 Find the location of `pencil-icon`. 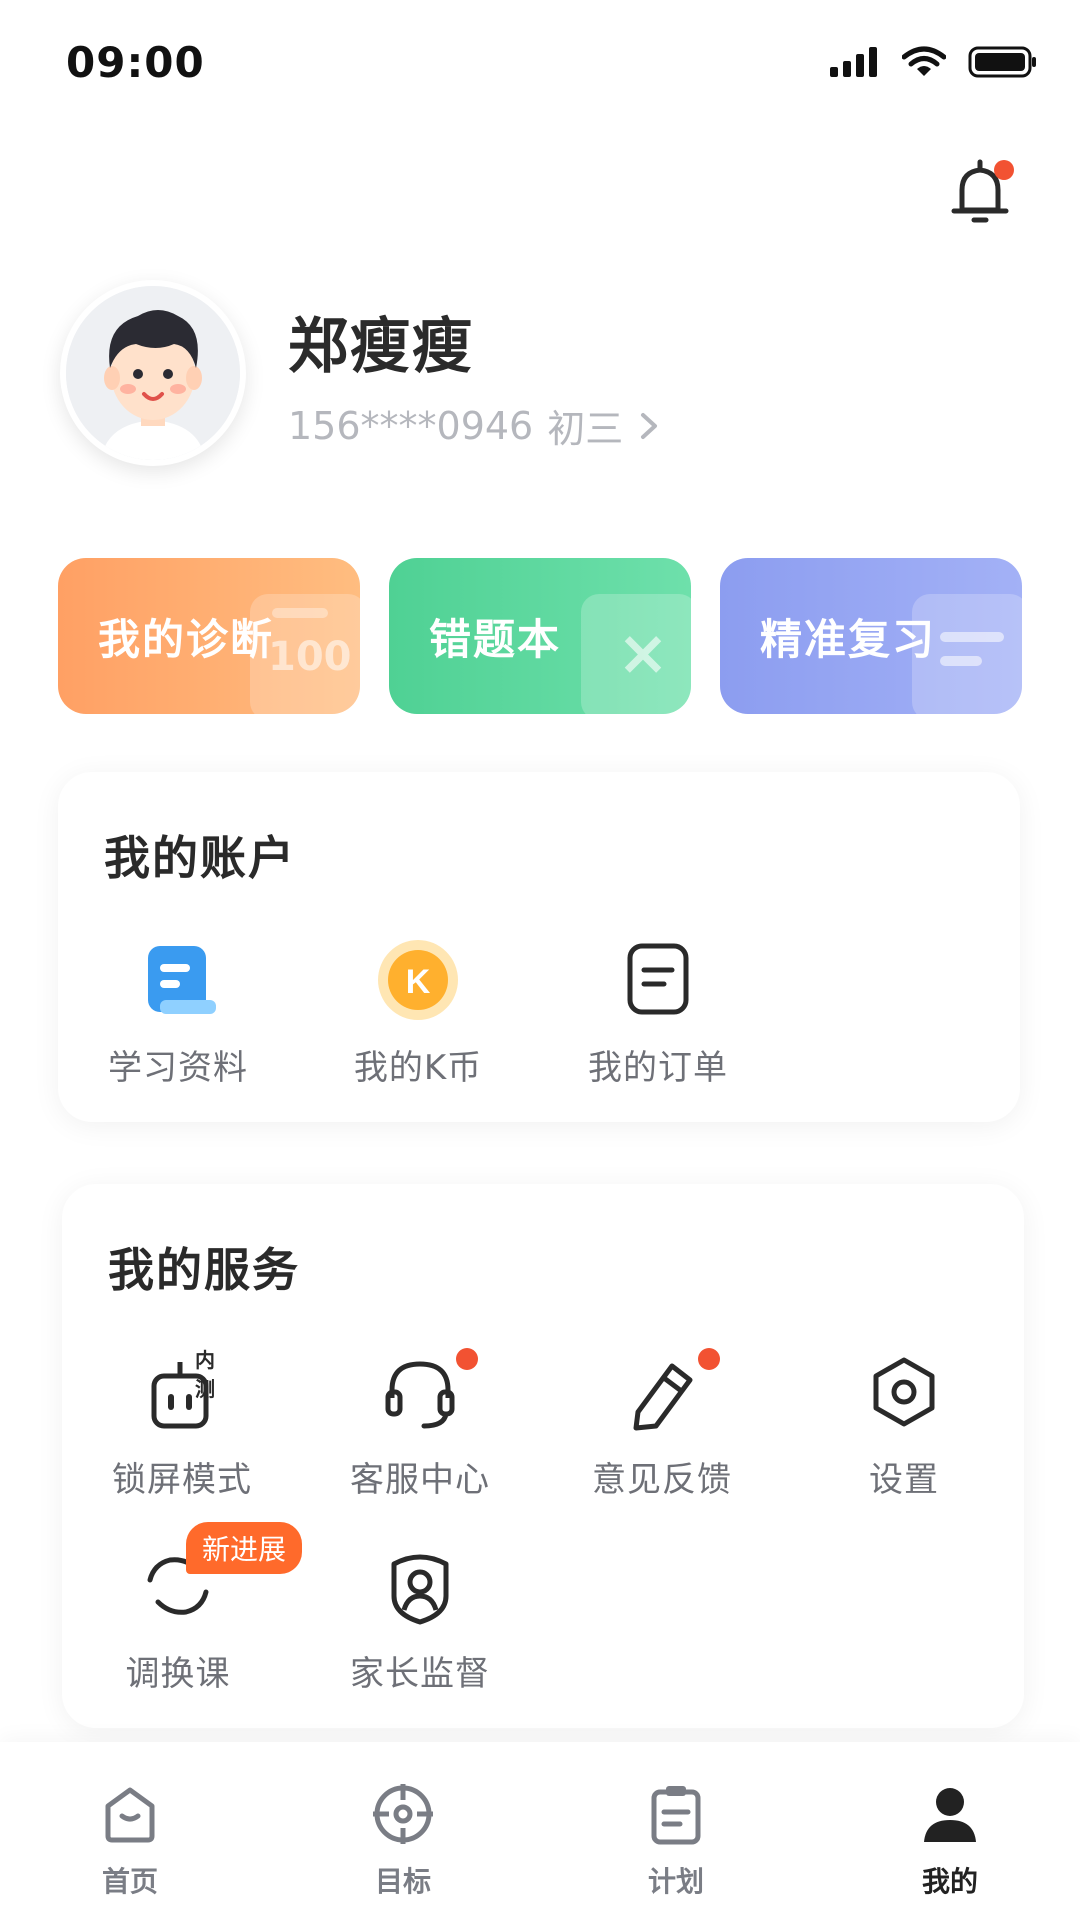

pencil-icon is located at coordinates (670, 1391).